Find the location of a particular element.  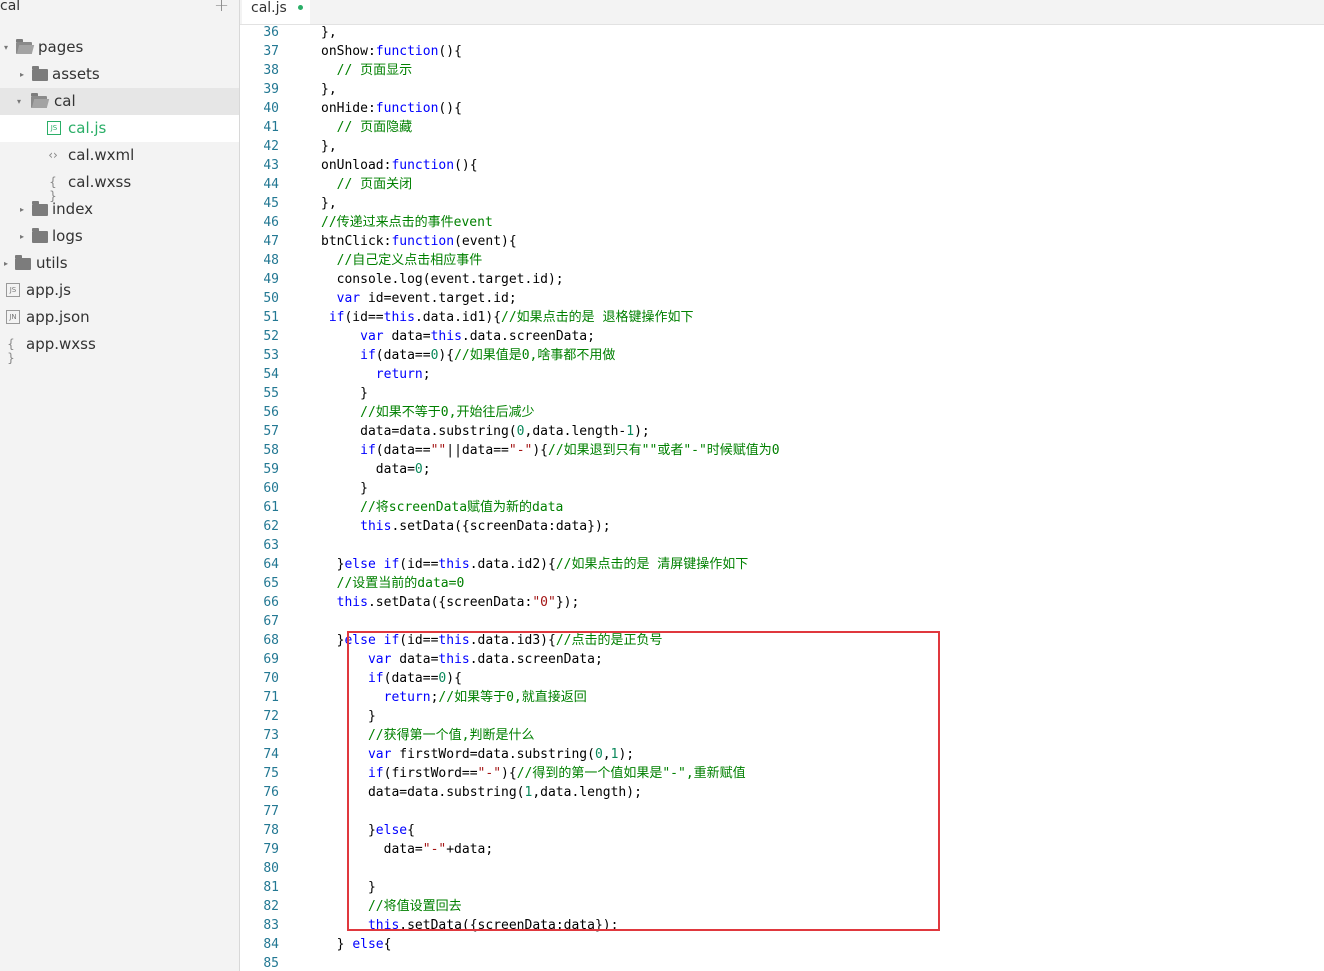

tree-folder-pages: ▾ pages is located at coordinates (119, 47).